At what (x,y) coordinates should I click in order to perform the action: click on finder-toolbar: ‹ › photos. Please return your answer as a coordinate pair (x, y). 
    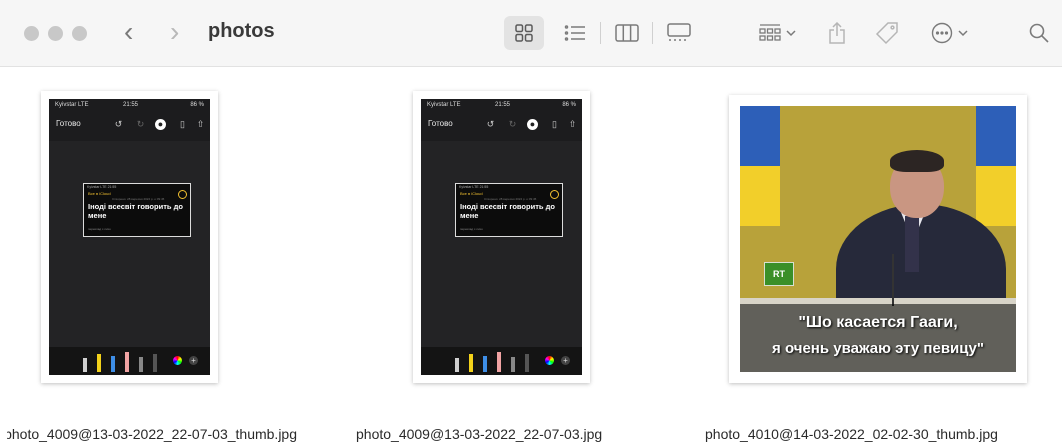
    Looking at the image, I should click on (531, 33).